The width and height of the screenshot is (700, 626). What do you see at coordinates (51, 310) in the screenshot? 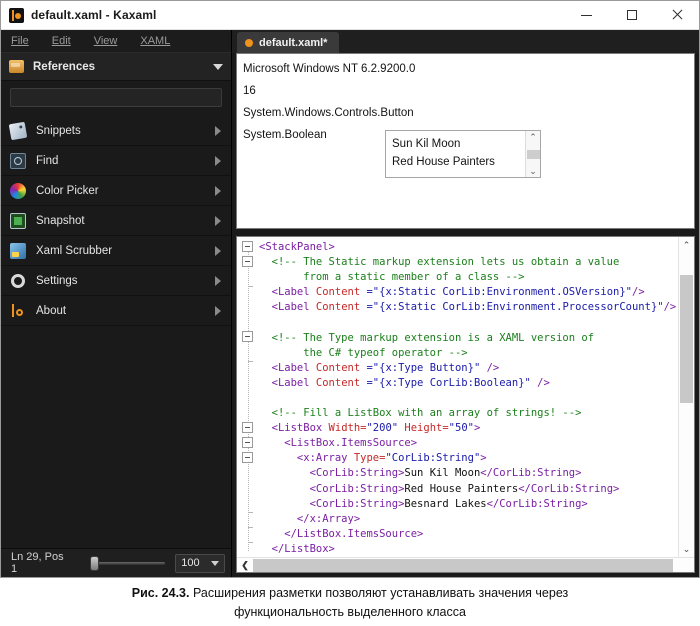
I see `sidebar-item-label: About` at bounding box center [51, 310].